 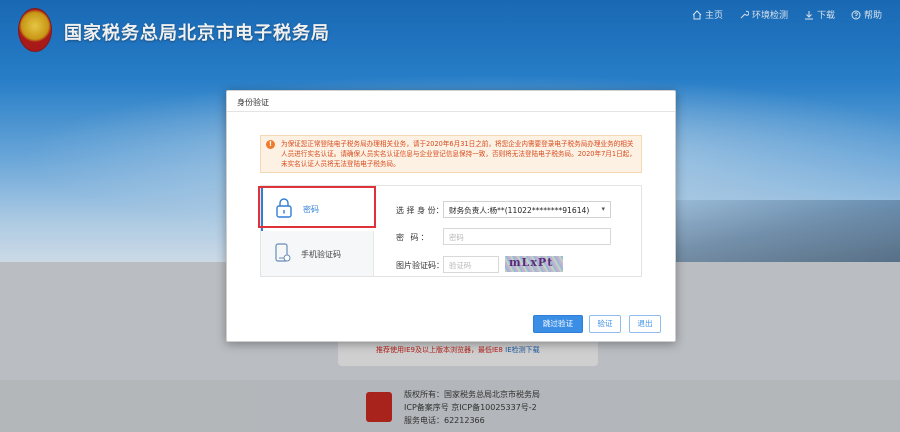 What do you see at coordinates (270, 144) in the screenshot?
I see `warning-icon: !` at bounding box center [270, 144].